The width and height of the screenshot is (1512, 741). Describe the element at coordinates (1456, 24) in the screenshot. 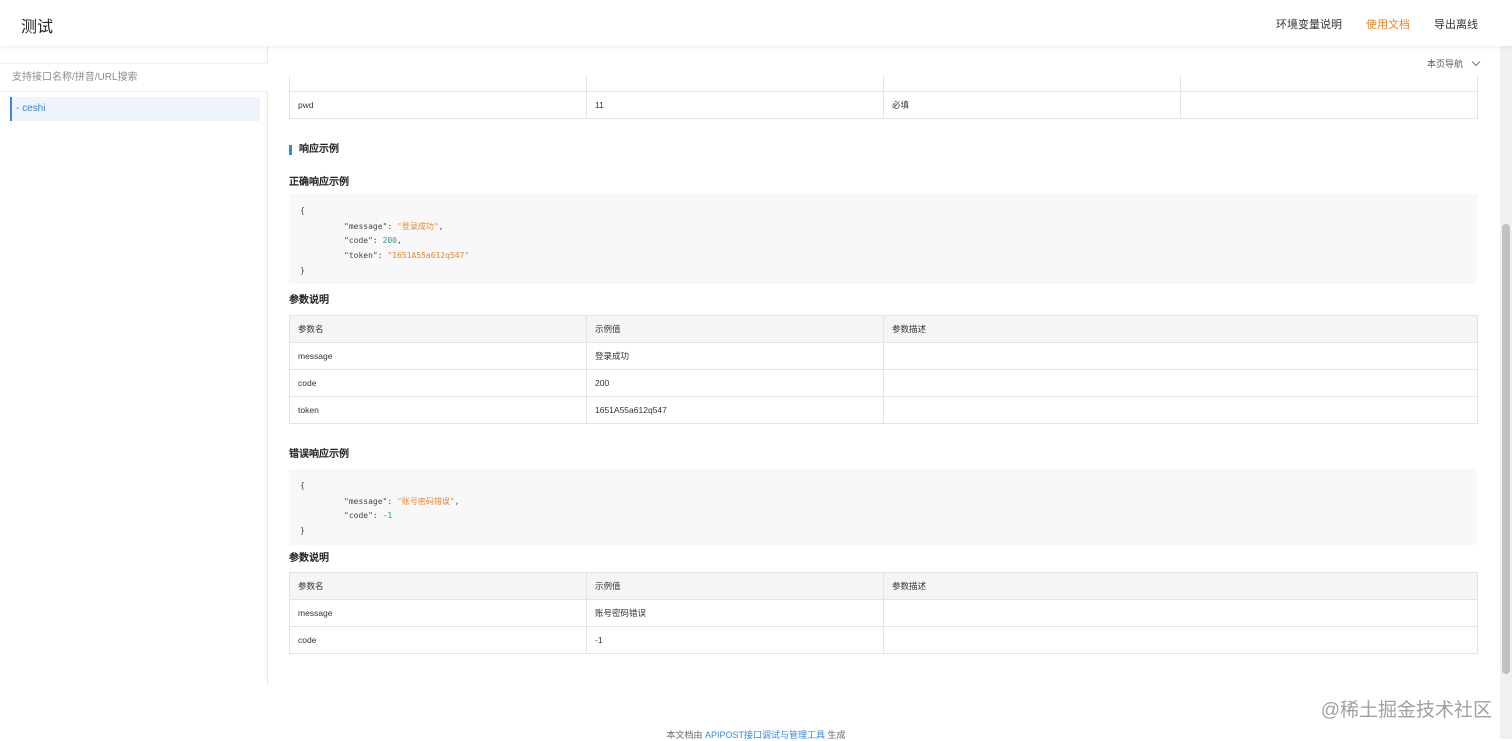

I see `nav-export-offline: 导出离线` at that location.